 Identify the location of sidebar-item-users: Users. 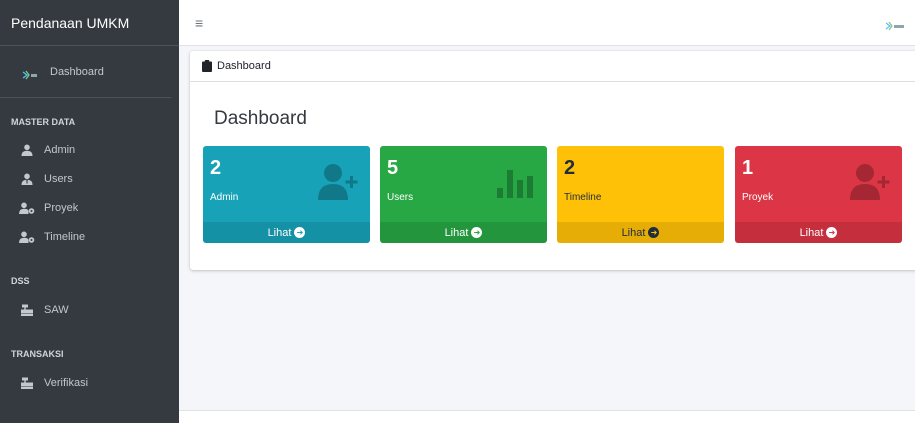
(89, 178).